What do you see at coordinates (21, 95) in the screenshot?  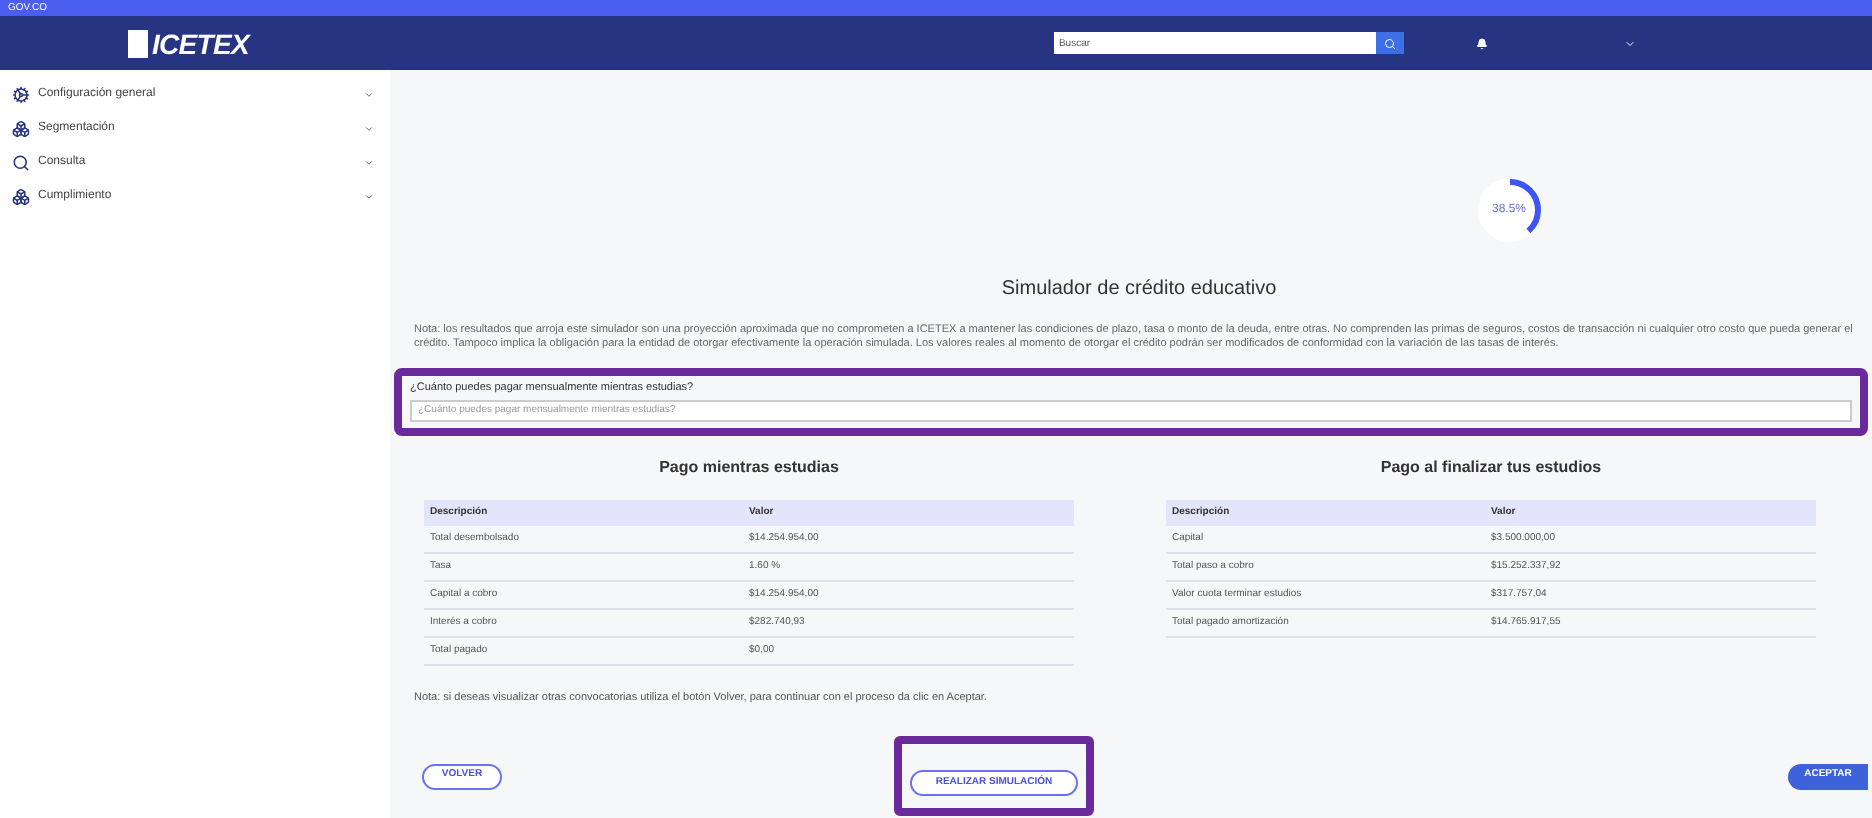 I see `gears-icon` at bounding box center [21, 95].